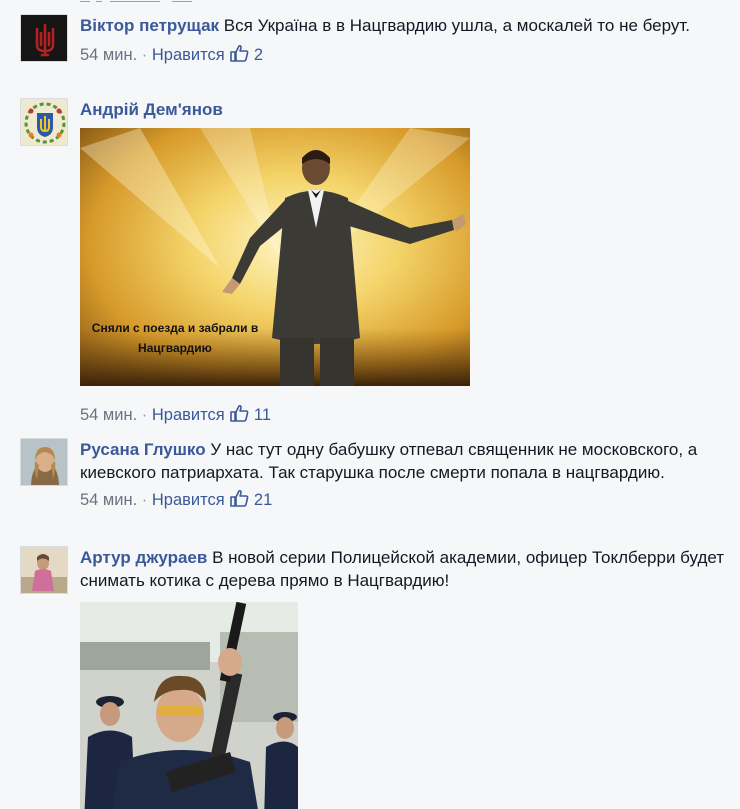 Image resolution: width=740 pixels, height=809 pixels. What do you see at coordinates (143, 449) in the screenshot?
I see `comment-author: Русана Глушко` at bounding box center [143, 449].